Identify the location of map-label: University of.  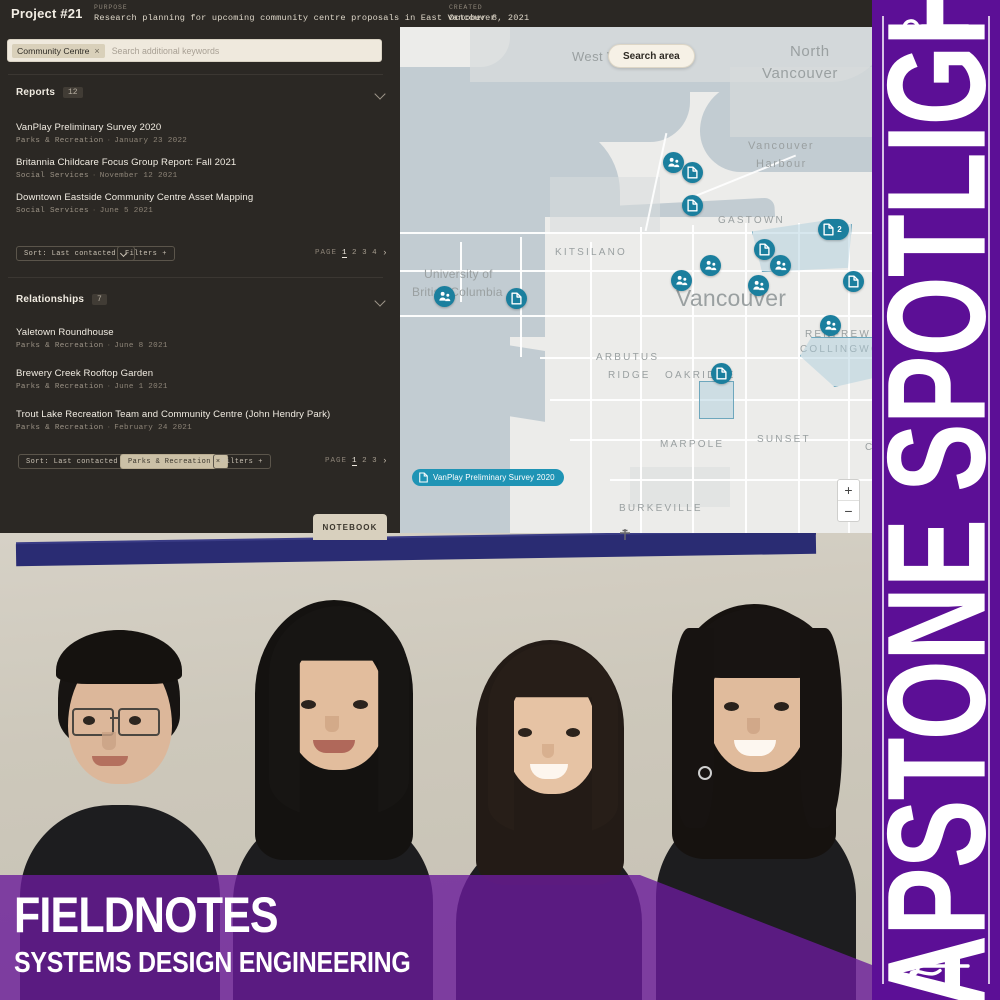
(458, 274).